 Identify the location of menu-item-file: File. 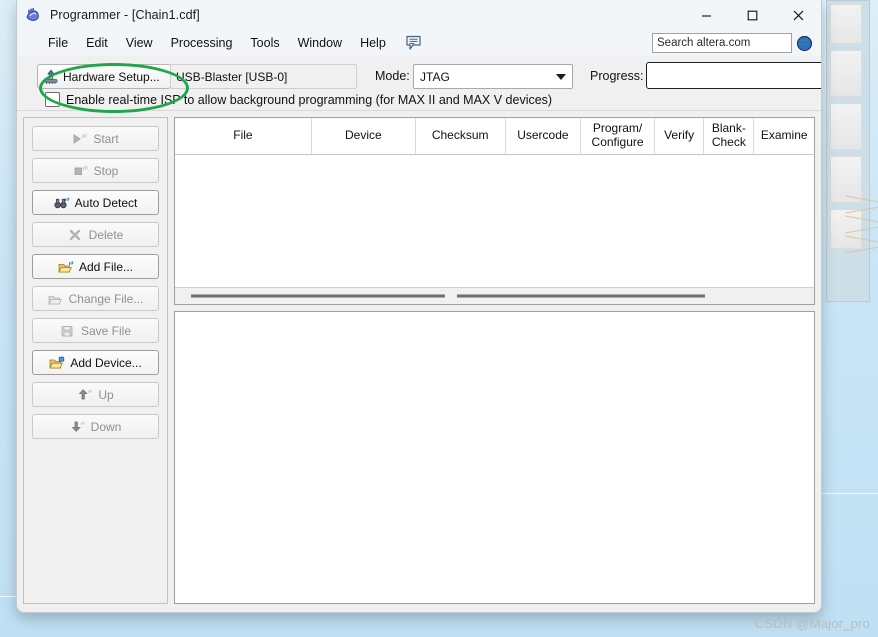
(58, 43).